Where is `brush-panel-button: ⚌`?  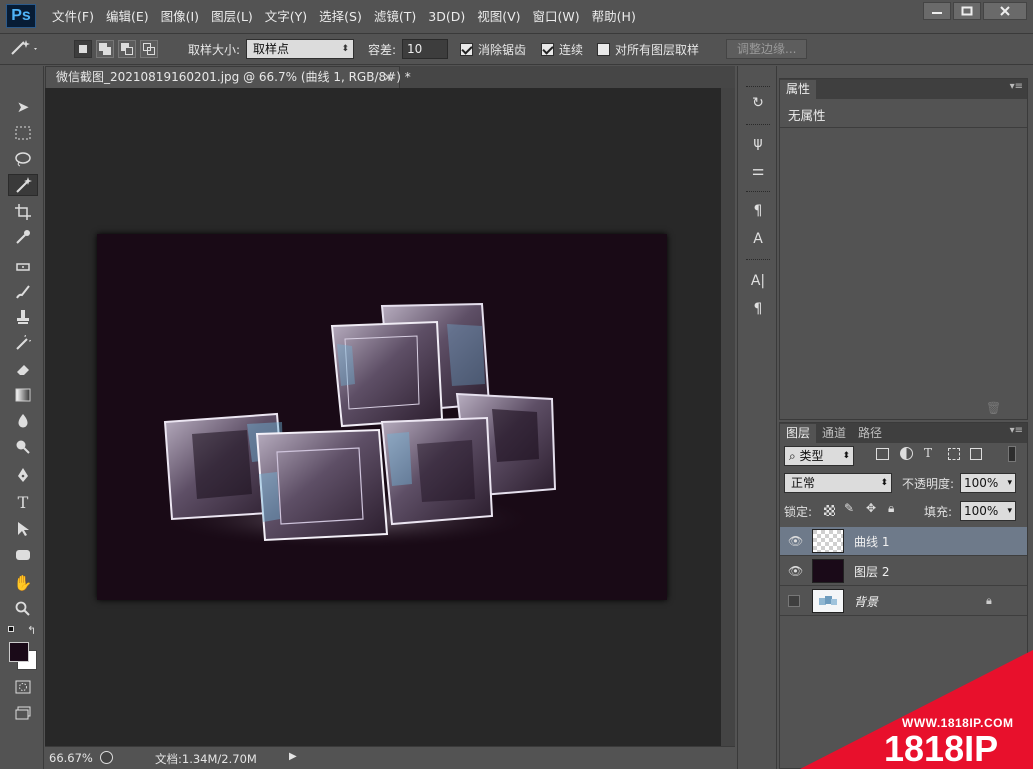
brush-panel-button: ⚌ is located at coordinates (758, 171).